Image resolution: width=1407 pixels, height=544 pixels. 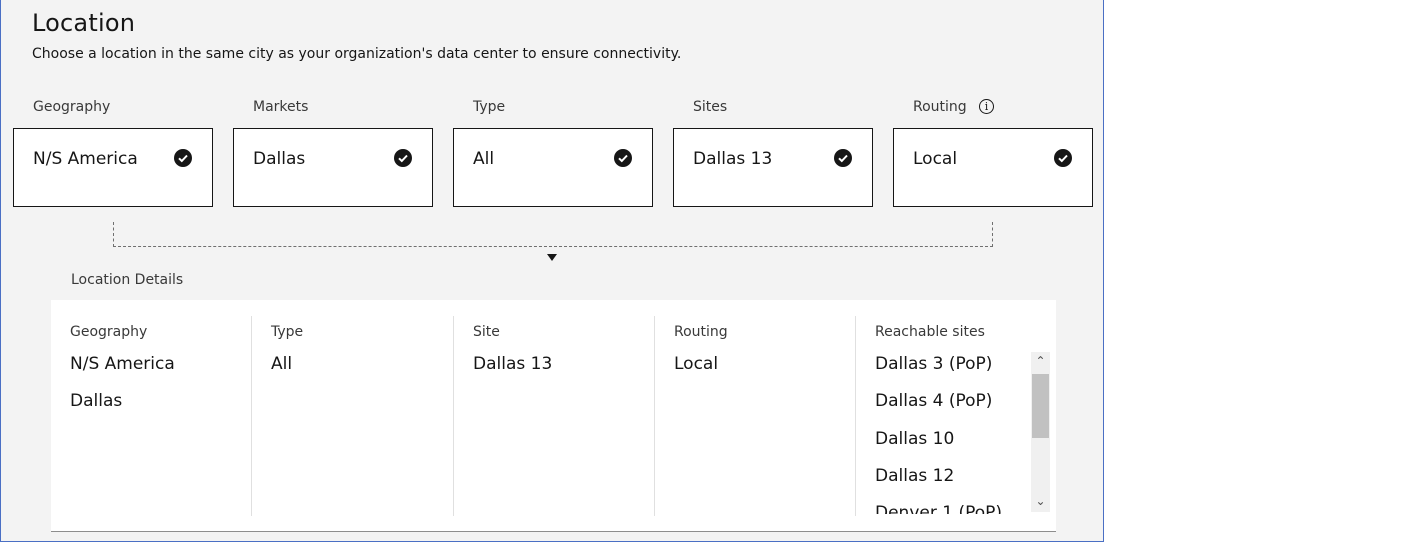 I want to click on scrollbar-thumb, so click(x=1040, y=406).